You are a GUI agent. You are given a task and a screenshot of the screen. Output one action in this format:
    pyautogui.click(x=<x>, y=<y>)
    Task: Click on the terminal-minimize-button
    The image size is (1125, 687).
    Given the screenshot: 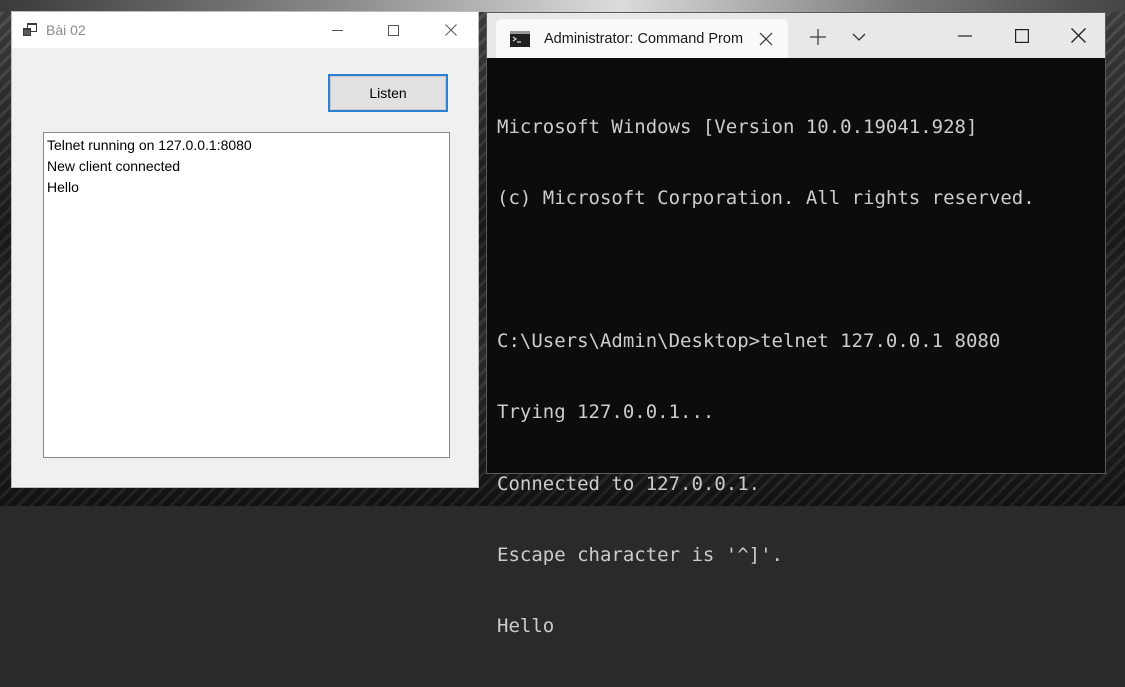 What is the action you would take?
    pyautogui.click(x=965, y=35)
    